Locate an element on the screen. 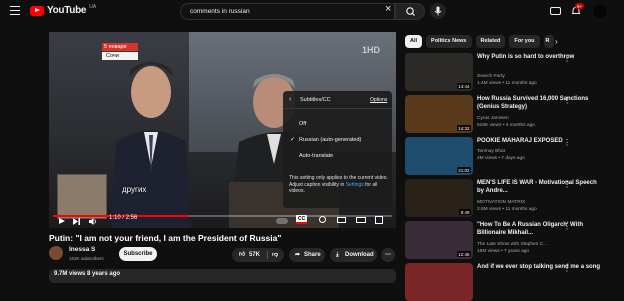 The width and height of the screenshot is (624, 301). download-icon: ⤓ is located at coordinates (337, 255).